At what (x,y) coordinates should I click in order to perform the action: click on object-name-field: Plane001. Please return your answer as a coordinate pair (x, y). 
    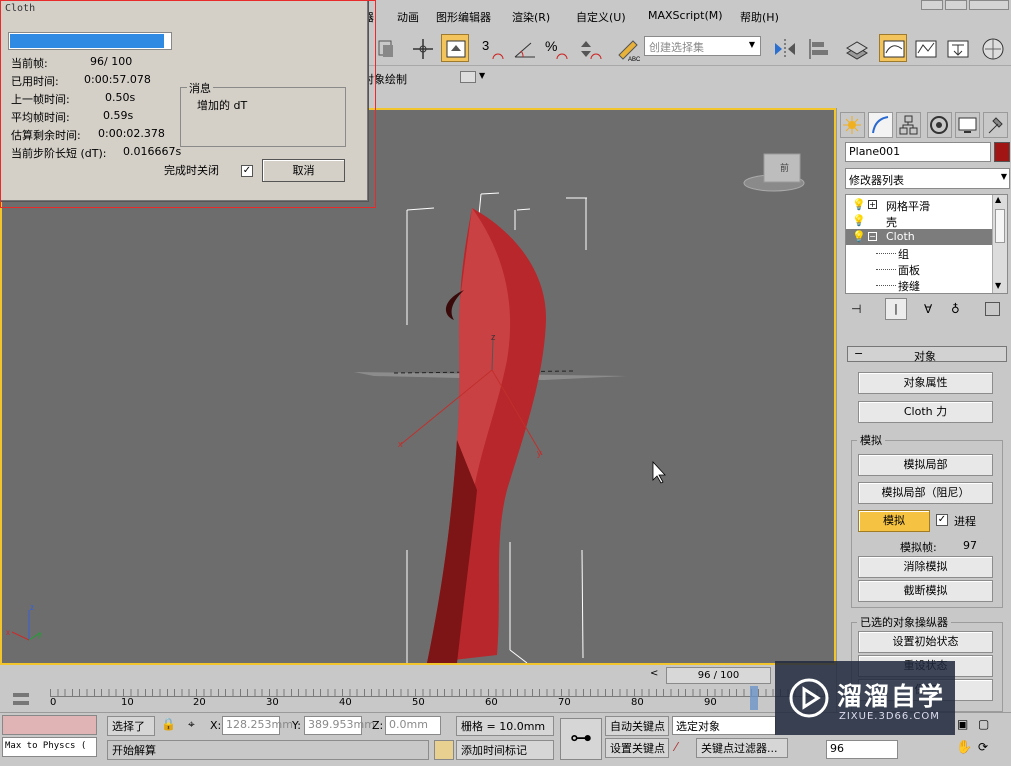
    Looking at the image, I should click on (918, 152).